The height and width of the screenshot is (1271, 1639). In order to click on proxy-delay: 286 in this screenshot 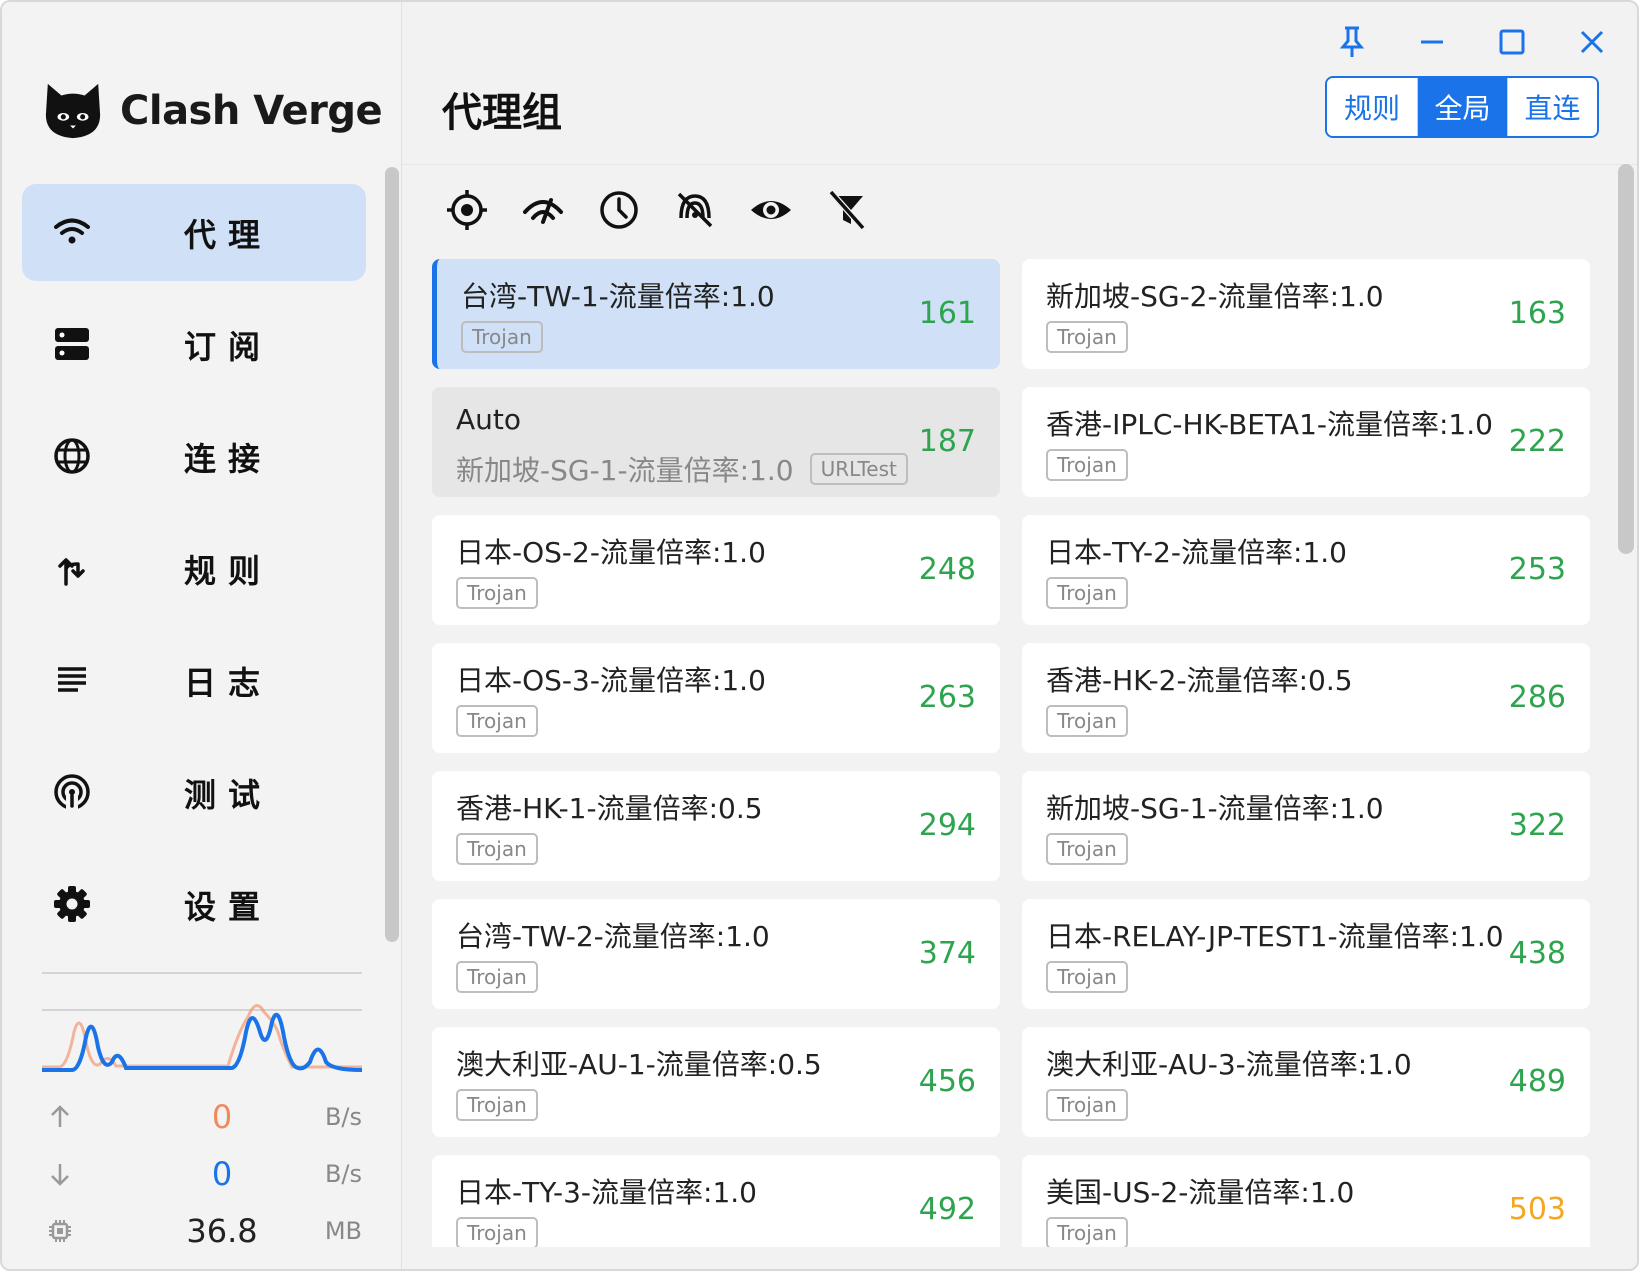, I will do `click(1537, 697)`.